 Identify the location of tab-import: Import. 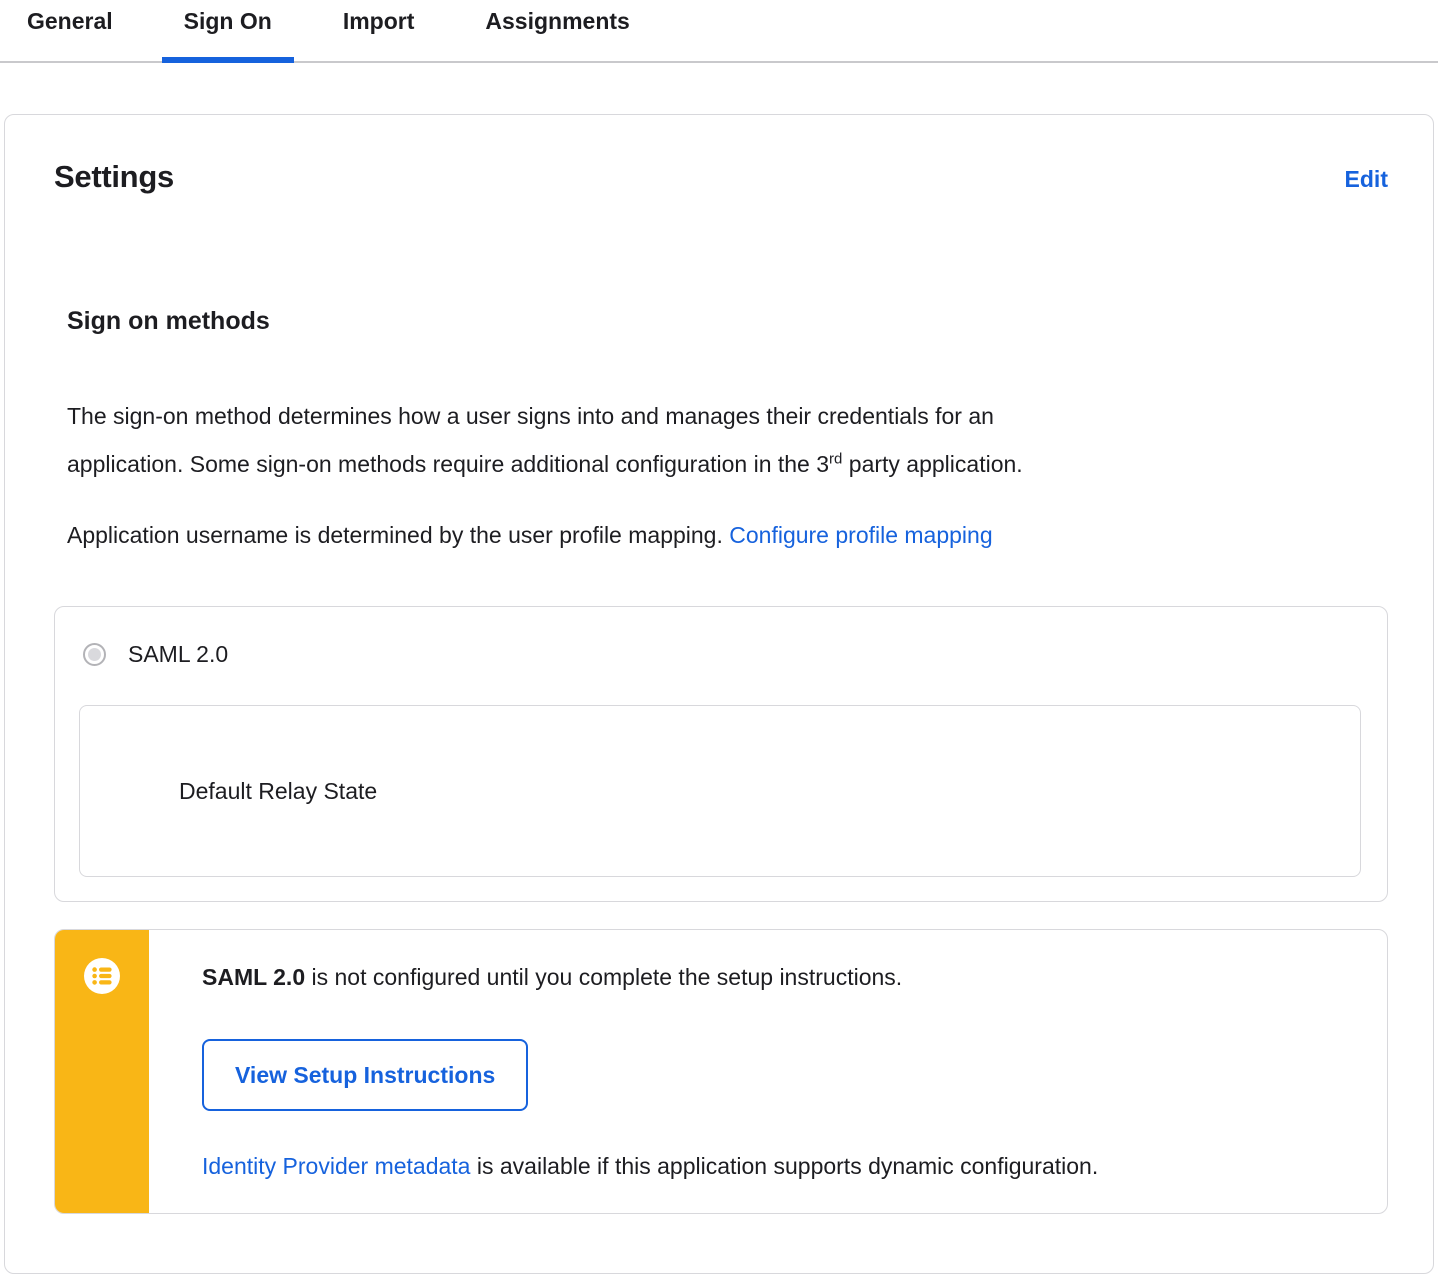
(379, 30).